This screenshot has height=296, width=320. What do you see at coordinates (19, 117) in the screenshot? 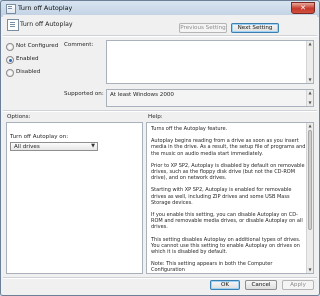
I see `options-label: Options:` at bounding box center [19, 117].